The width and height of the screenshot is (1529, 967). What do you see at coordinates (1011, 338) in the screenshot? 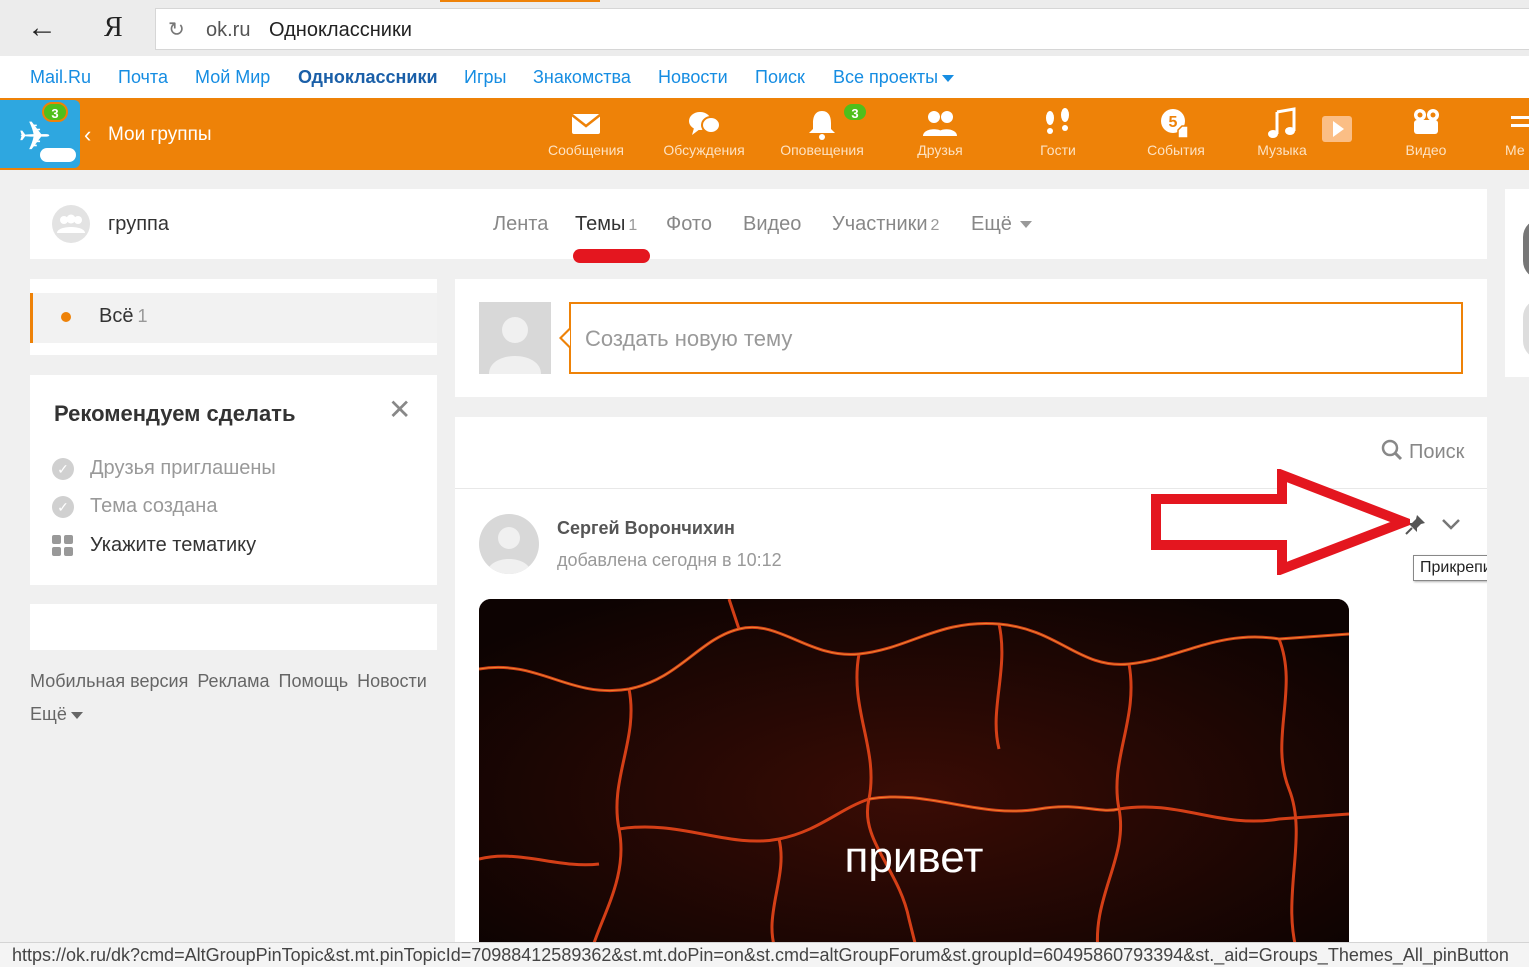
I see `new-topic-input: Создать новую тему` at bounding box center [1011, 338].